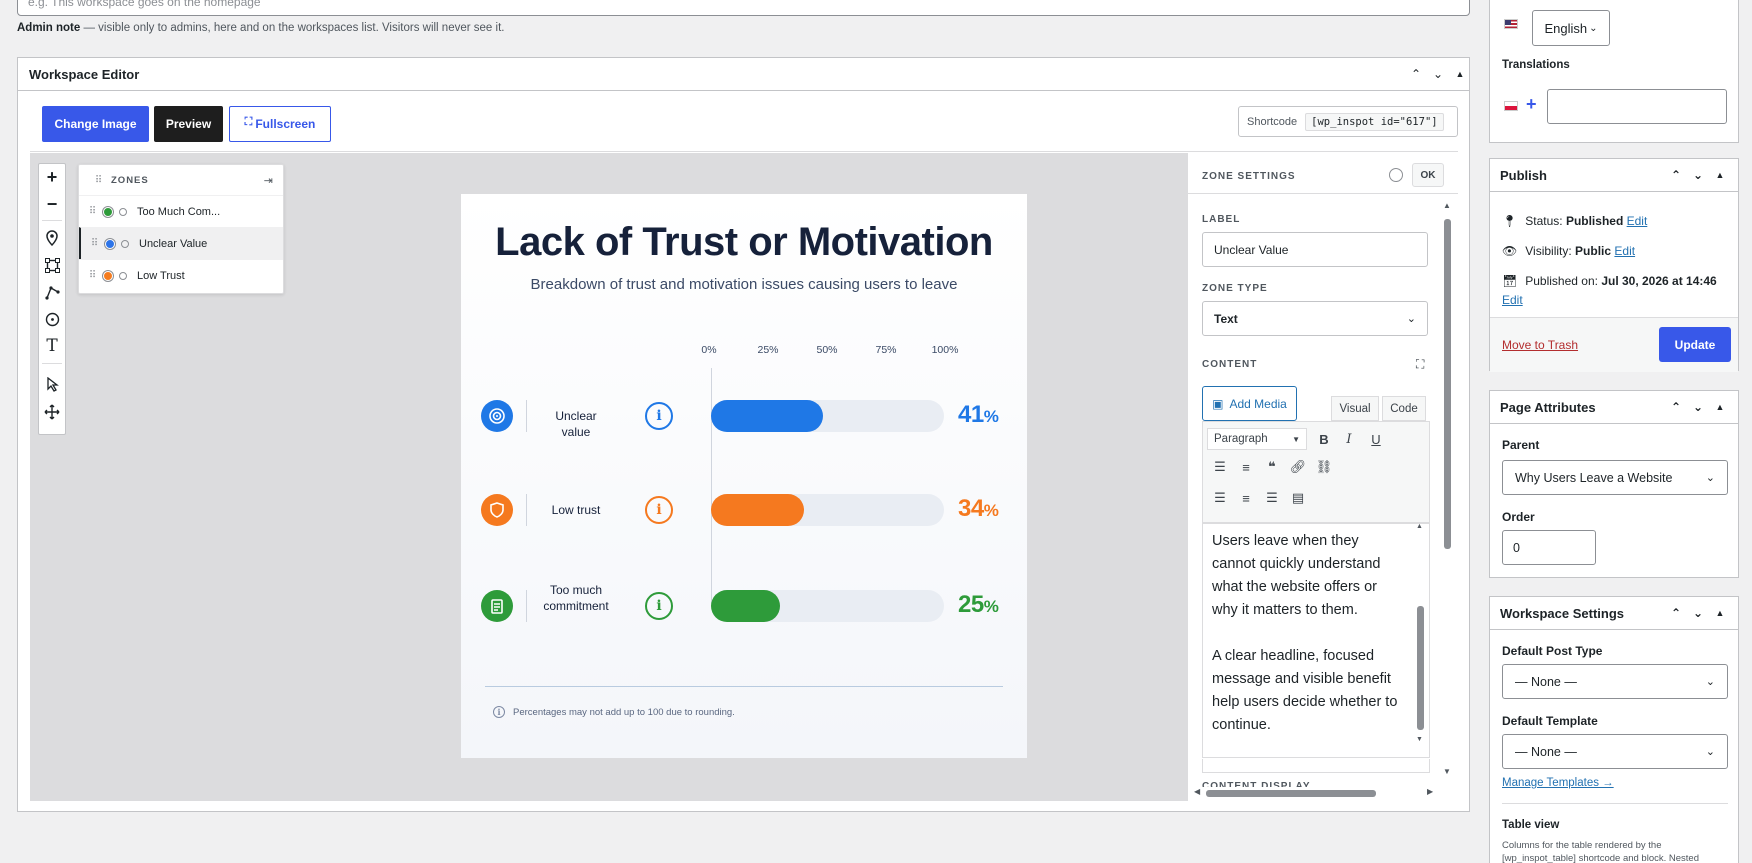 The image size is (1752, 863). Describe the element at coordinates (181, 243) in the screenshot. I see `zone-item: ⠿ Unclear Value` at that location.